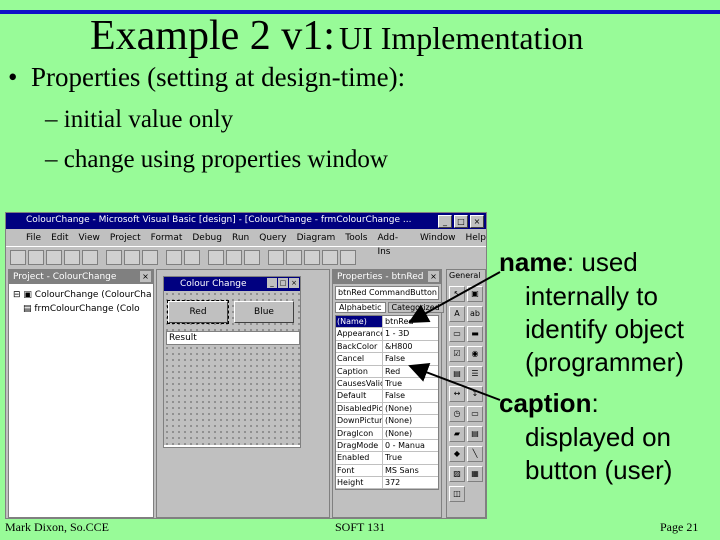 This screenshot has height=540, width=720. I want to click on caption-note-line2: displayed on, so click(598, 437).